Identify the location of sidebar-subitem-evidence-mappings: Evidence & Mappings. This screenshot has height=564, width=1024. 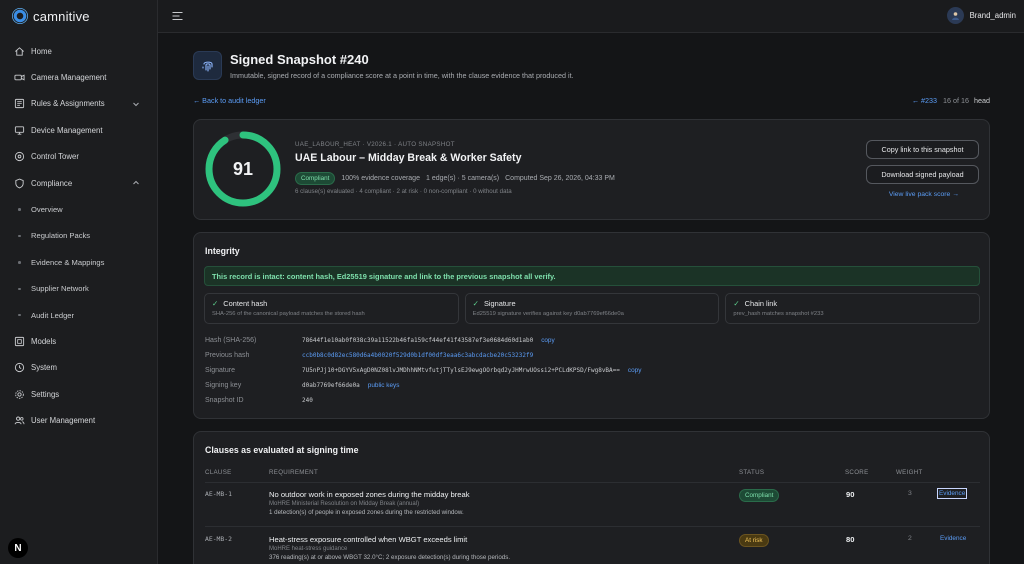
(79, 262).